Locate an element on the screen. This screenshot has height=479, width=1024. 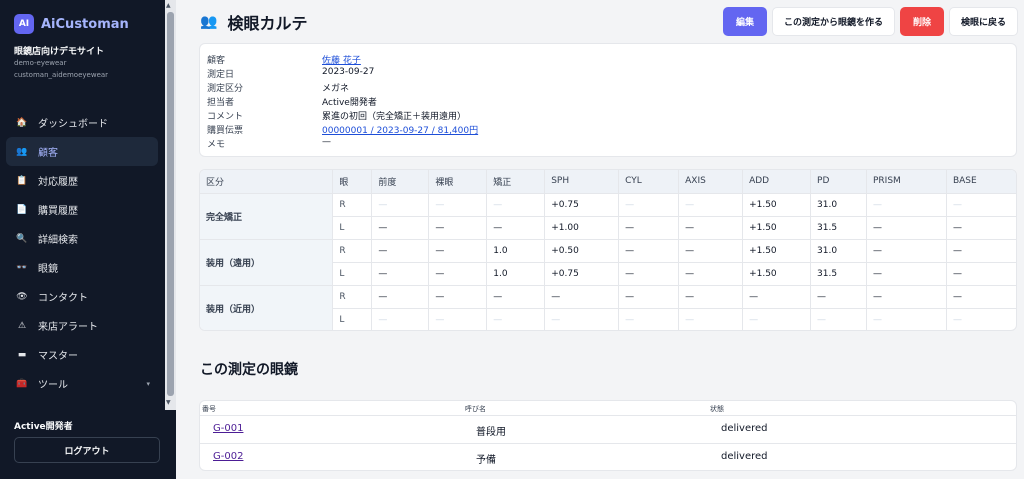
sidebar-item-search: 🔍 詳細検索 is located at coordinates (82, 238).